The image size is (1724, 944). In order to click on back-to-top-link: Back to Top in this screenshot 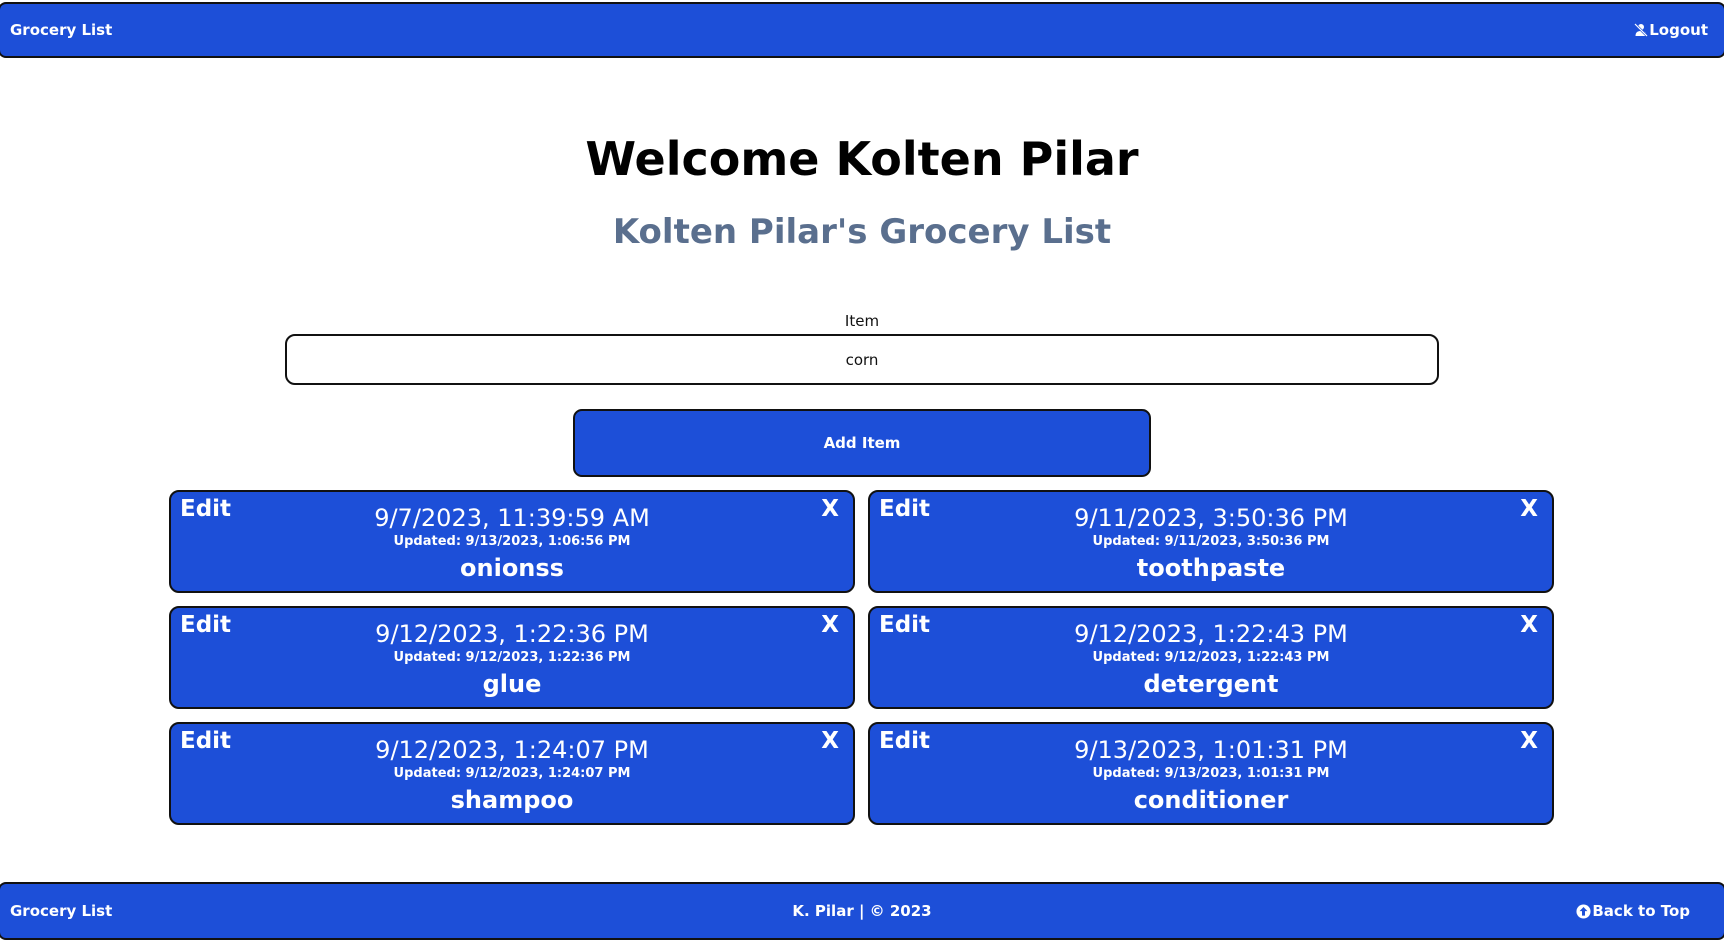, I will do `click(1633, 911)`.